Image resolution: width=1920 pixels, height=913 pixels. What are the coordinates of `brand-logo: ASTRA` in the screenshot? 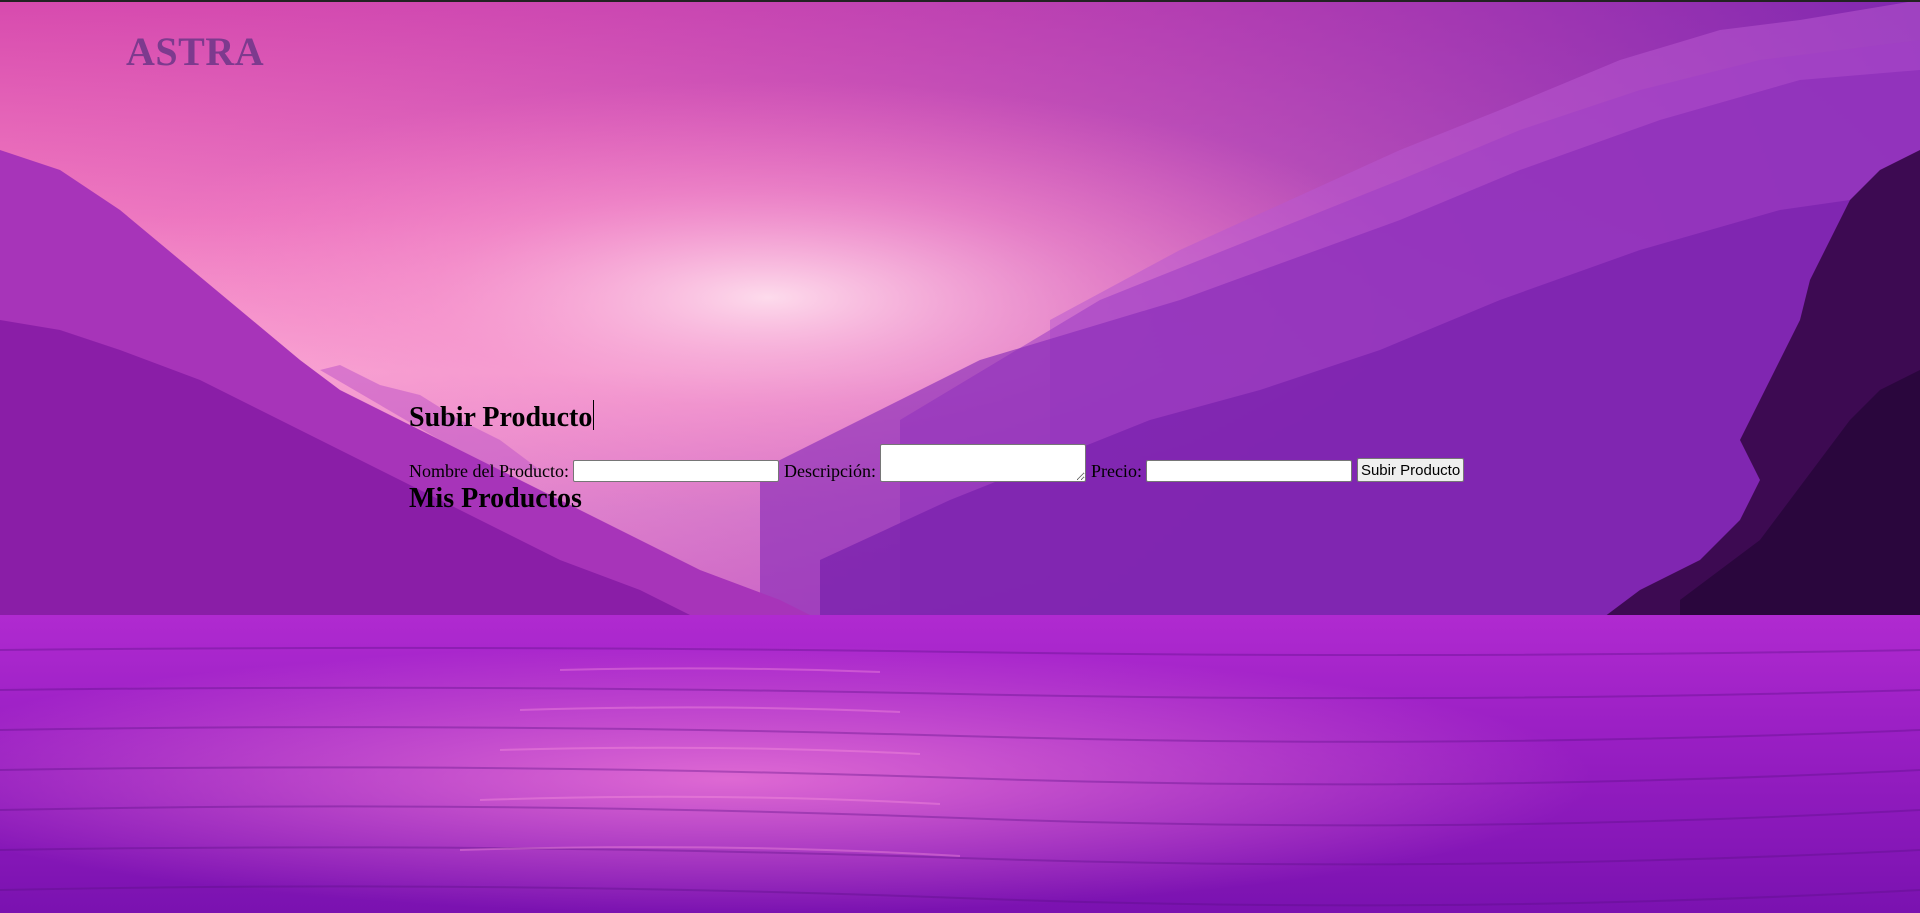 It's located at (195, 51).